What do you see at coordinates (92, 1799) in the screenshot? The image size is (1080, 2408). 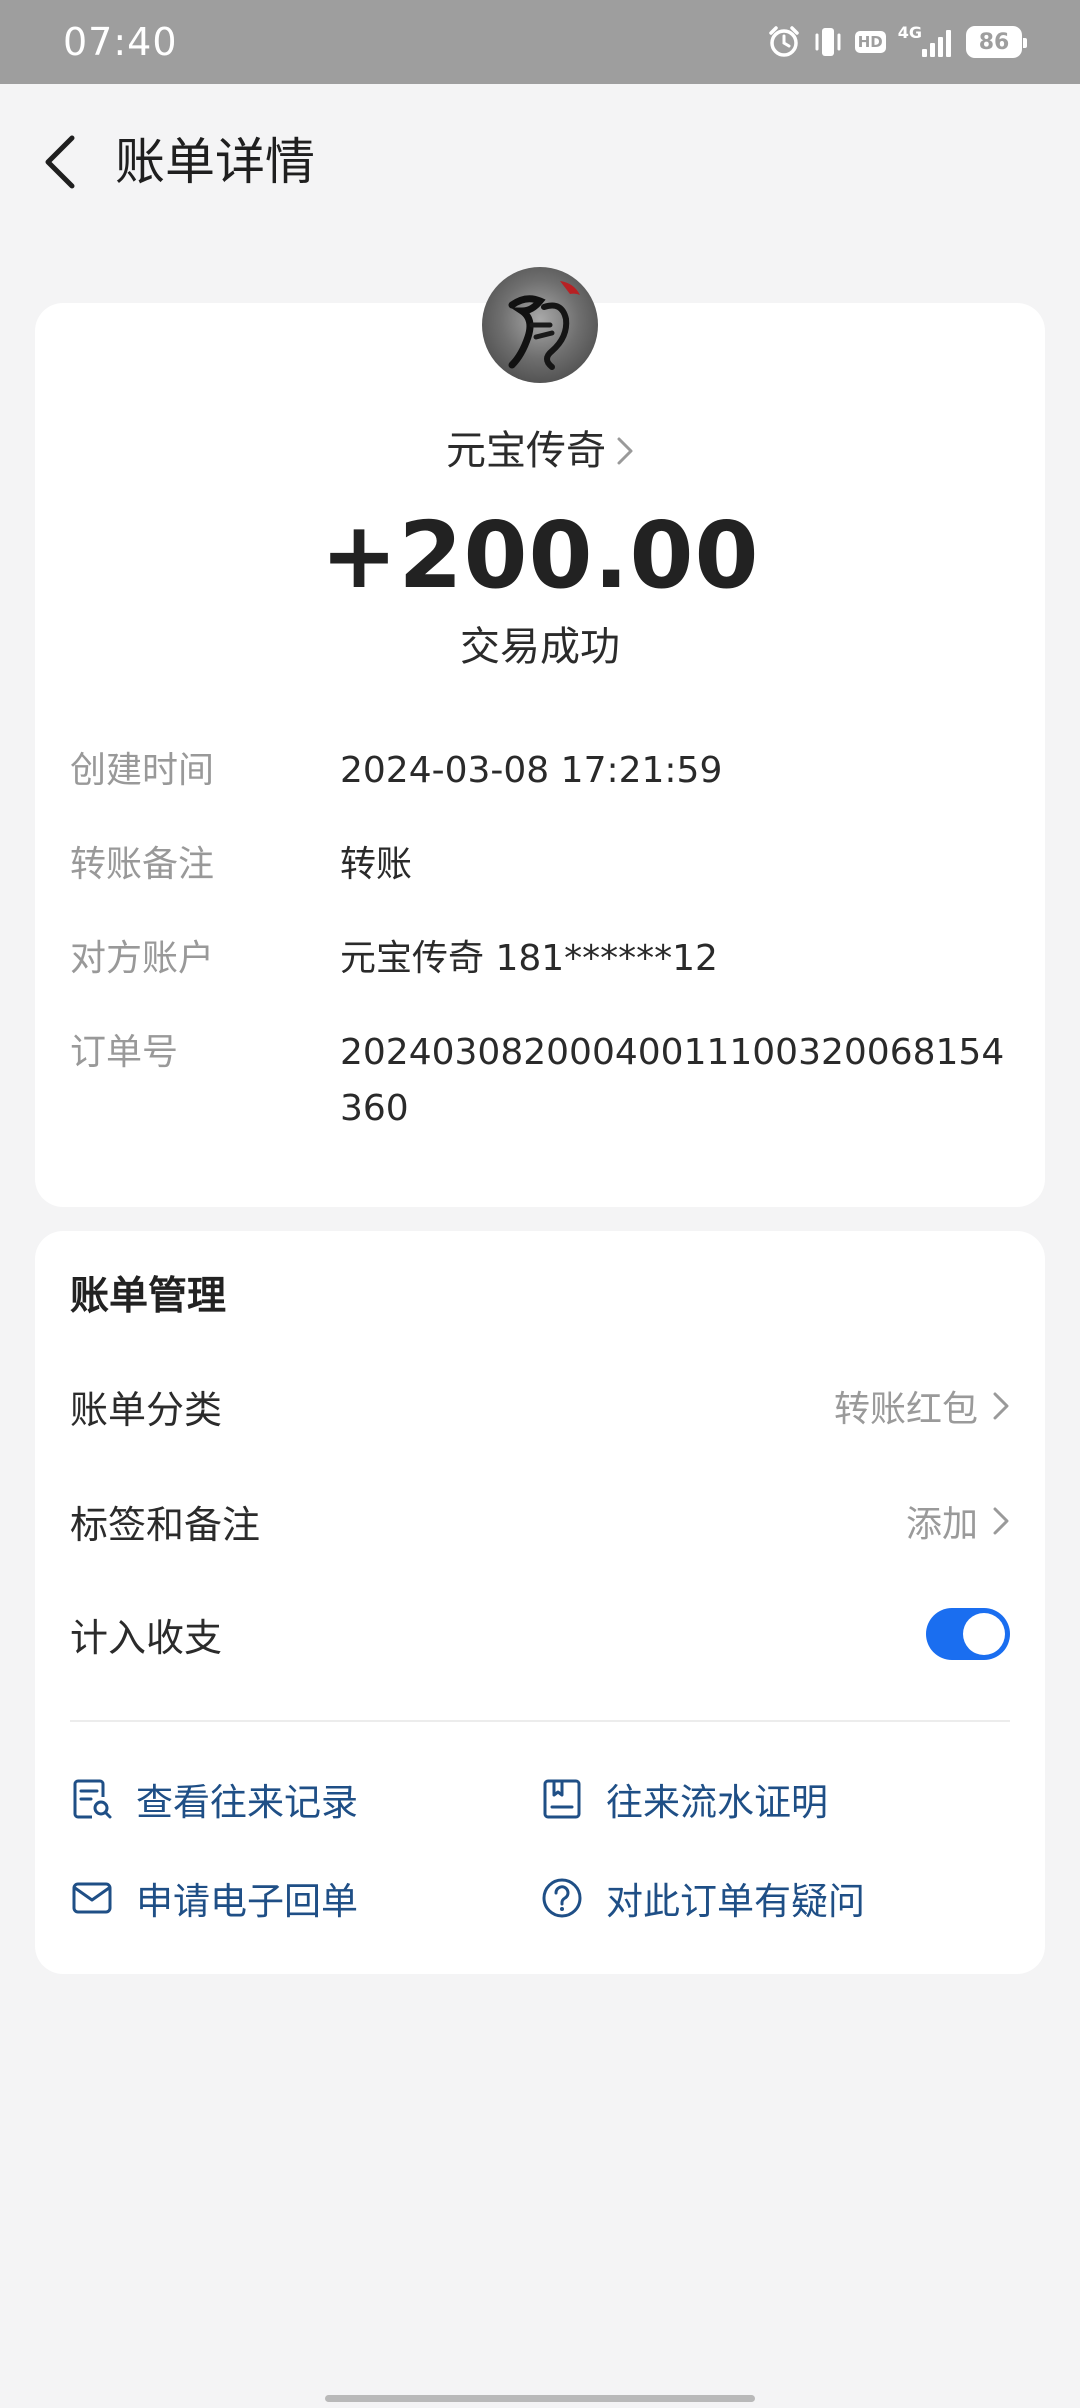 I see `record-search-icon` at bounding box center [92, 1799].